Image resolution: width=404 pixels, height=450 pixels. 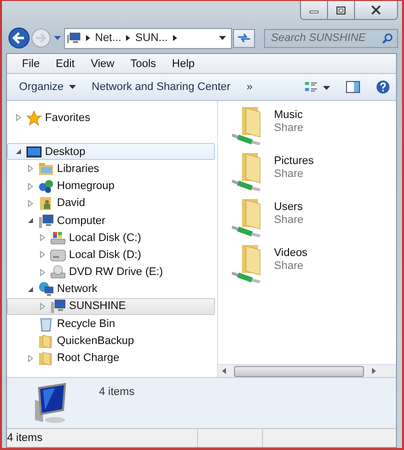 I want to click on search-field: Search SUNSHINE, so click(x=331, y=38).